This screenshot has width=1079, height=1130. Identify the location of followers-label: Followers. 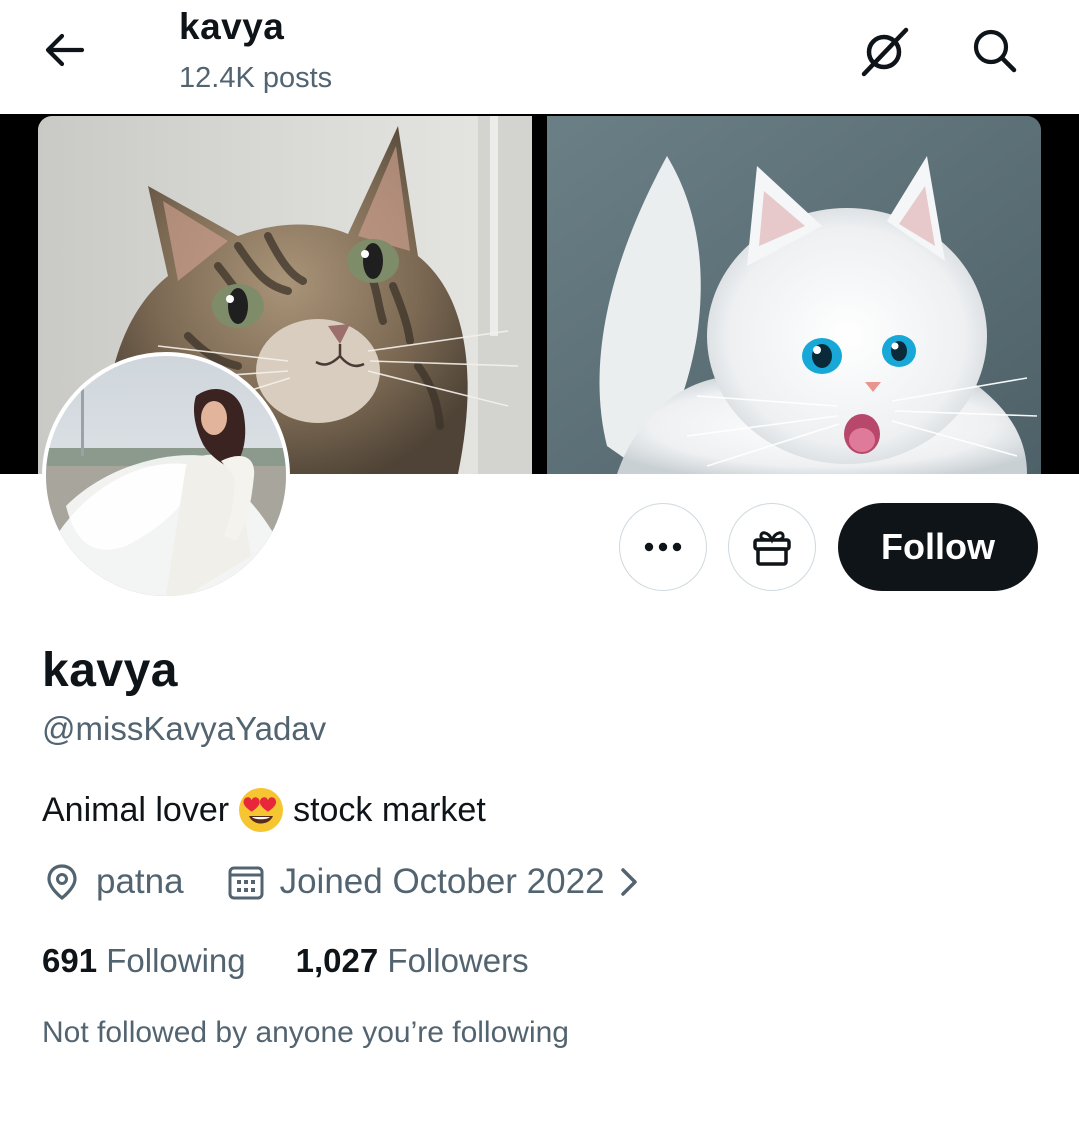
(458, 960).